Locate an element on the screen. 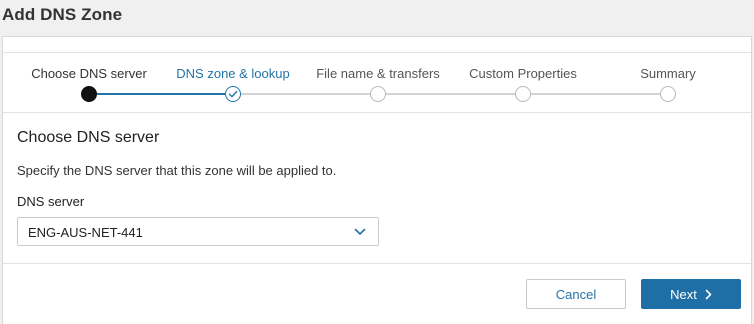 The height and width of the screenshot is (324, 754). next-button-label: Next is located at coordinates (683, 294).